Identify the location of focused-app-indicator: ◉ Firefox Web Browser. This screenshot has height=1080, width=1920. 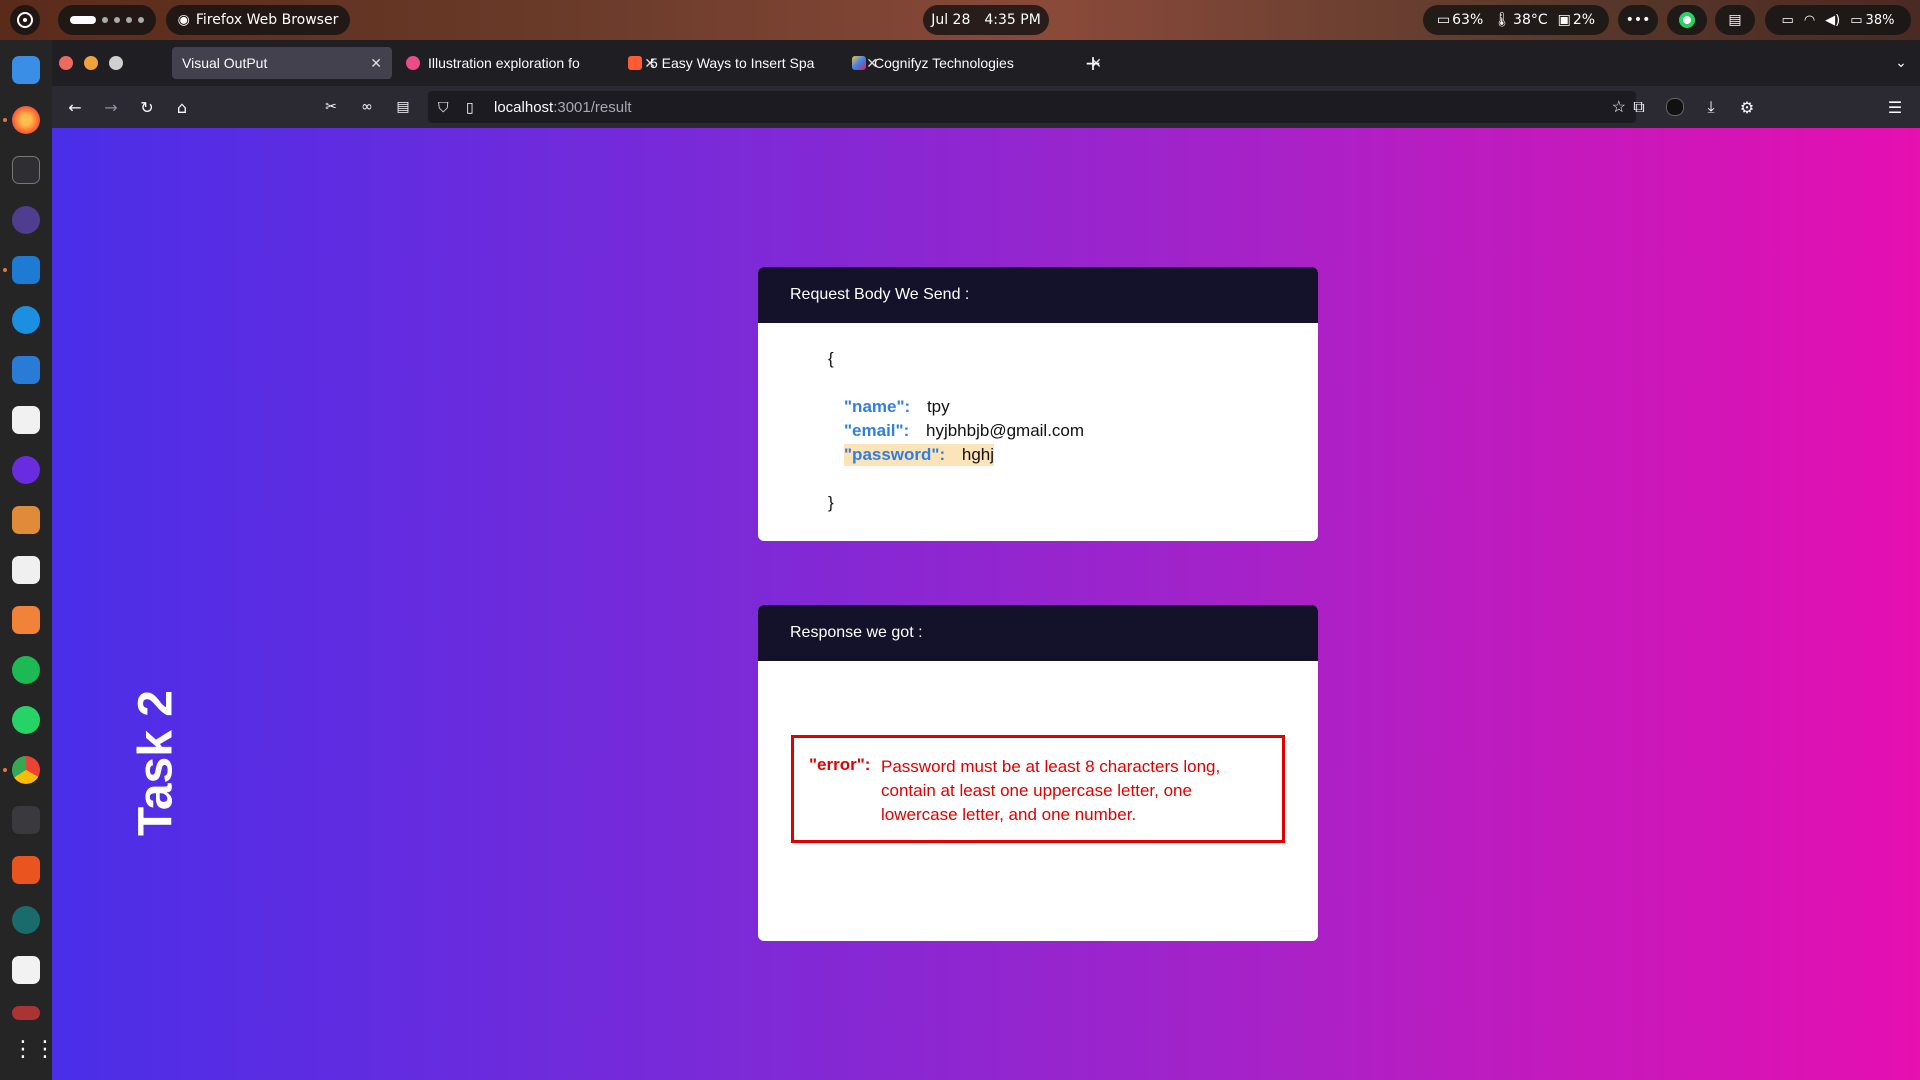
(258, 20).